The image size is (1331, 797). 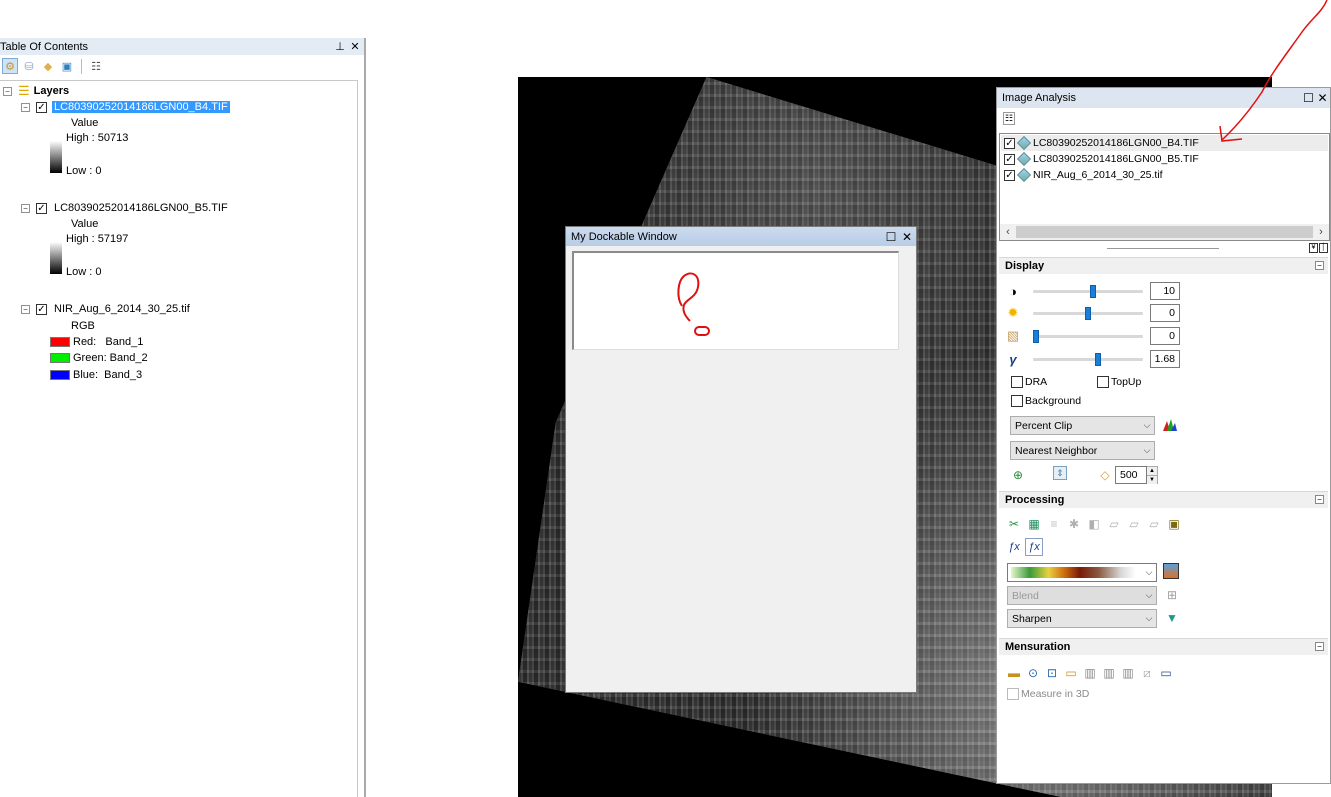 I want to click on gamma-slider, so click(x=1088, y=359).